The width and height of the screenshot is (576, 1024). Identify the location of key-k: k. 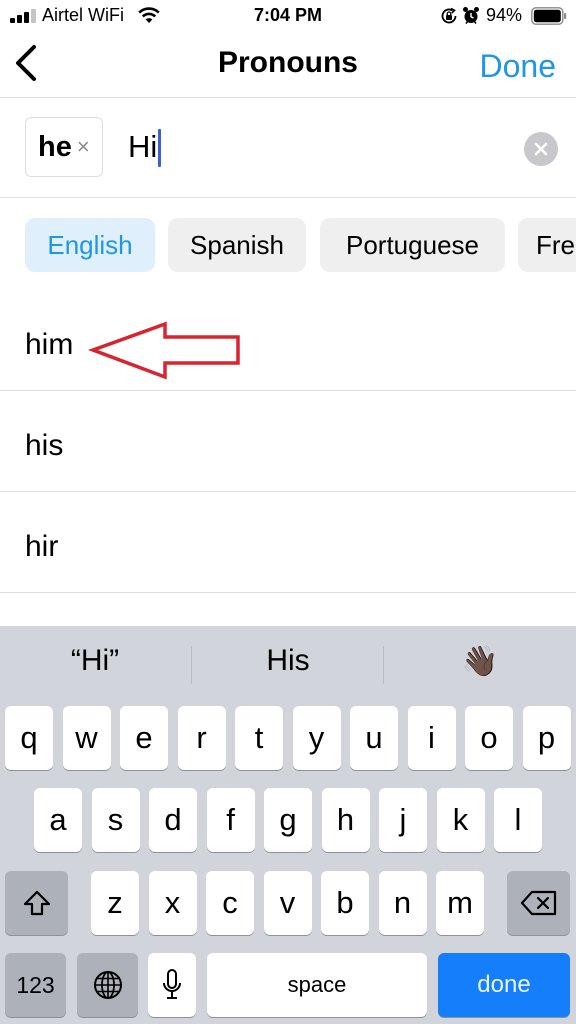
(460, 820).